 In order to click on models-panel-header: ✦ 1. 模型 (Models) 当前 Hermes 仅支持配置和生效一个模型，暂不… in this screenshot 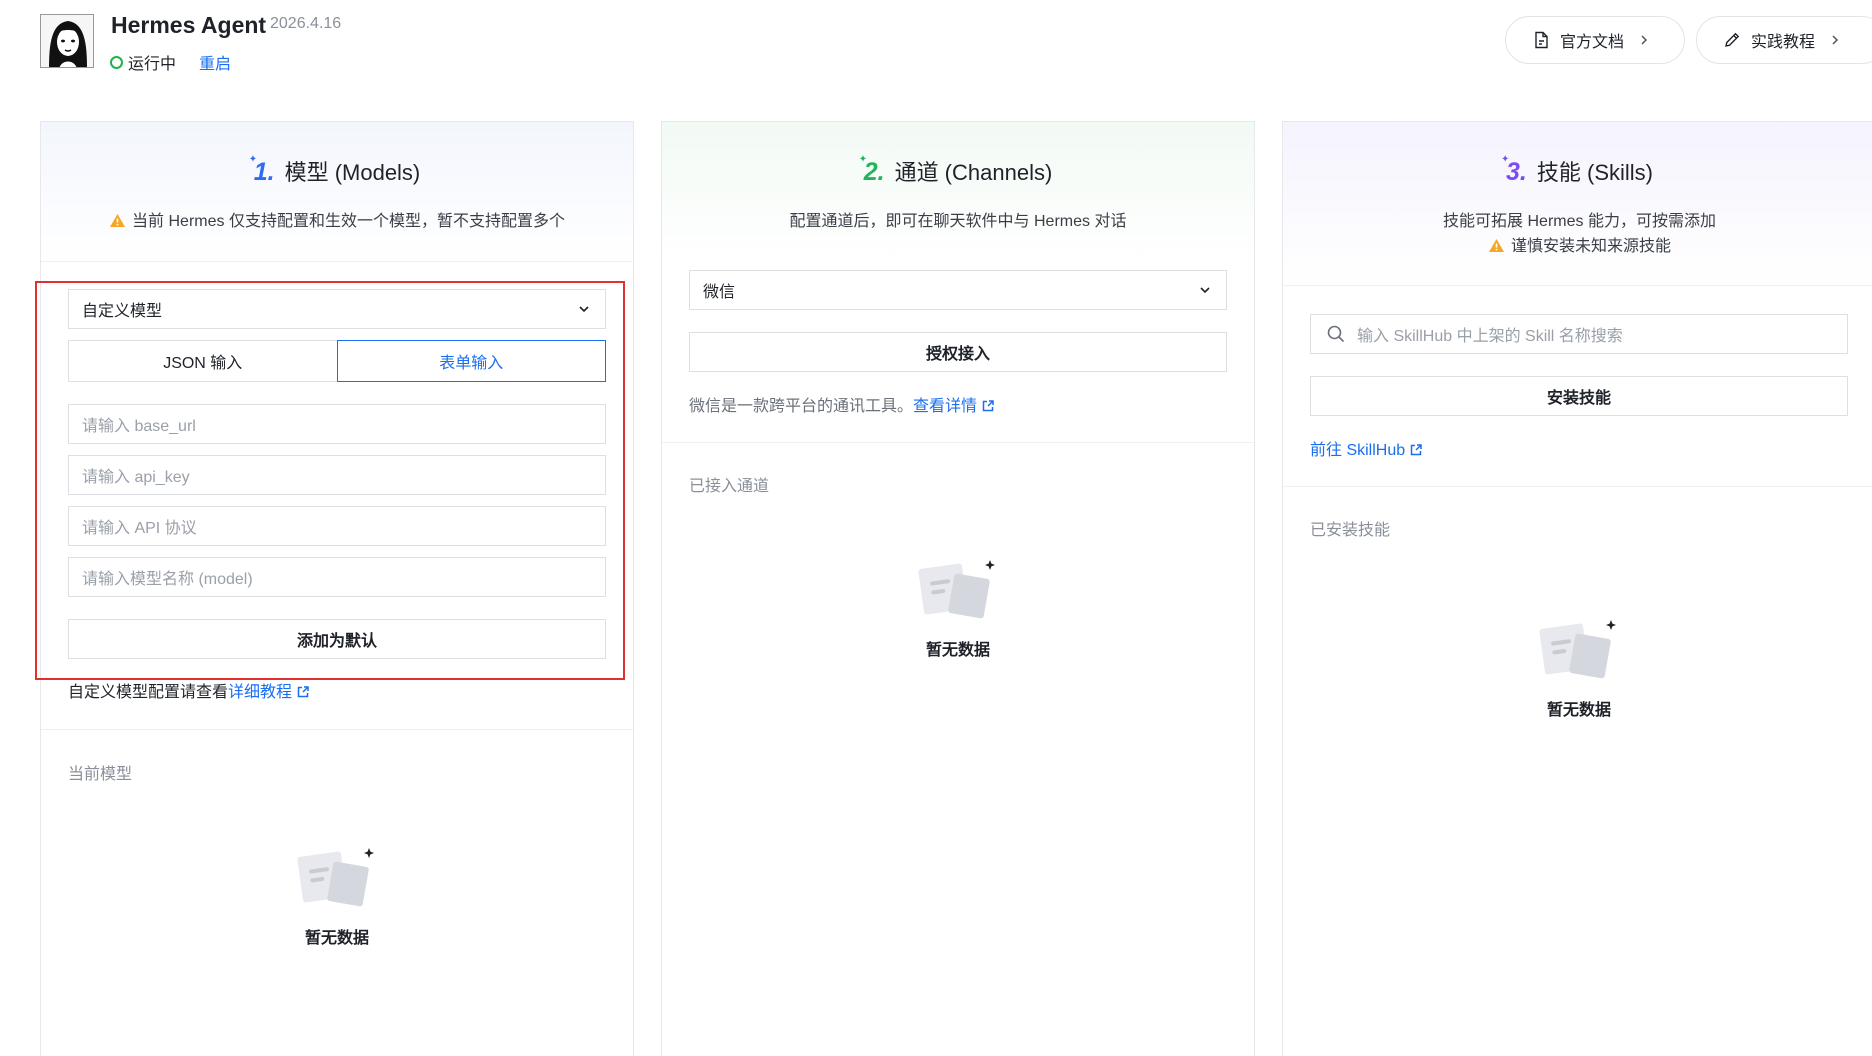, I will do `click(337, 192)`.